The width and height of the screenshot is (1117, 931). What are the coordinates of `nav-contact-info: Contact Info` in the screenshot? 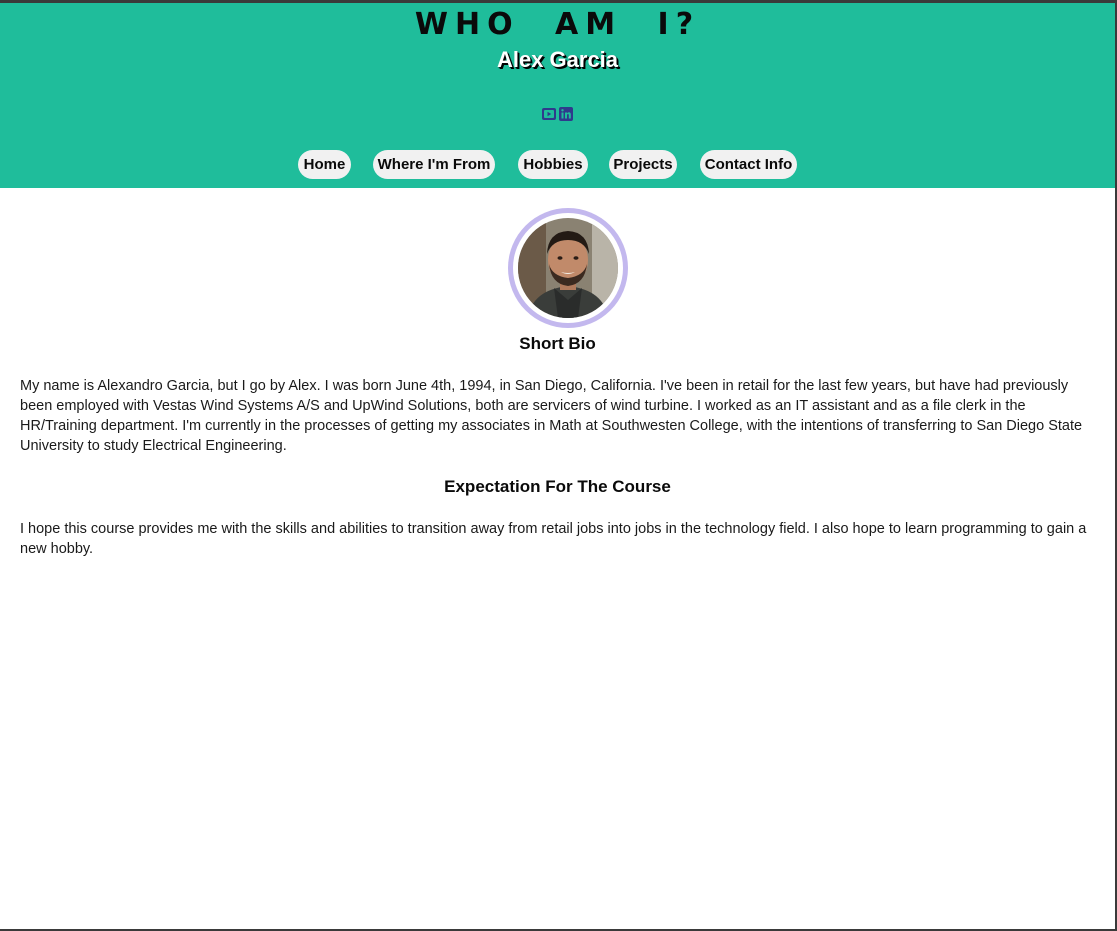 It's located at (748, 164).